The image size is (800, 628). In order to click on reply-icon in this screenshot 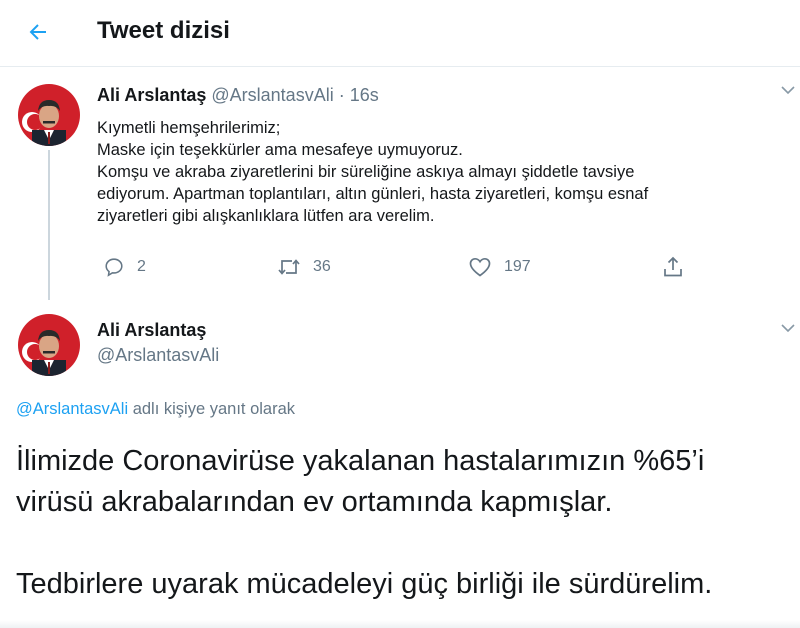, I will do `click(114, 267)`.